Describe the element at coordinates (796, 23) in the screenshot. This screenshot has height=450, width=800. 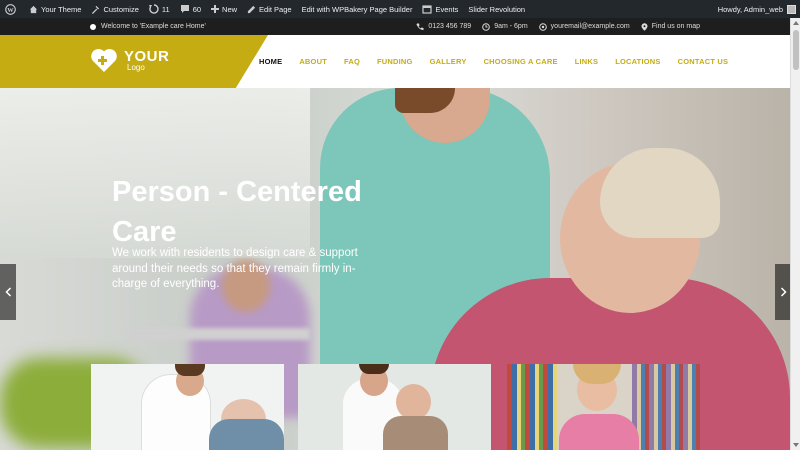
I see `scroll-up-icon` at that location.